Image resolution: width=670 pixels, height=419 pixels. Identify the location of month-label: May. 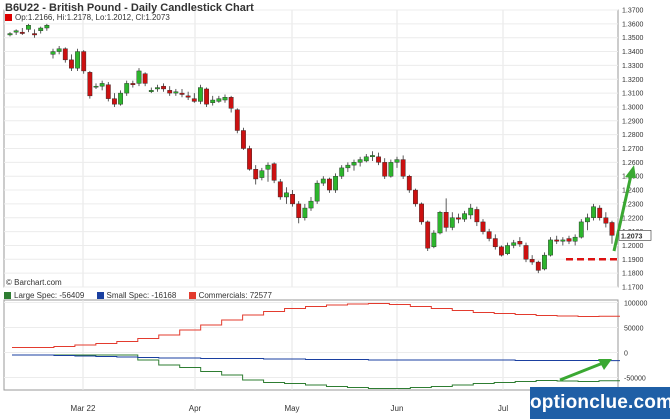
(291, 408).